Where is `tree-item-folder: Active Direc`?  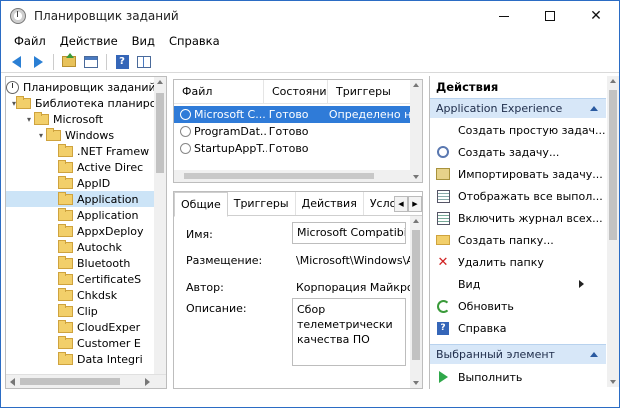
tree-item-folder: Active Direc is located at coordinates (86, 167).